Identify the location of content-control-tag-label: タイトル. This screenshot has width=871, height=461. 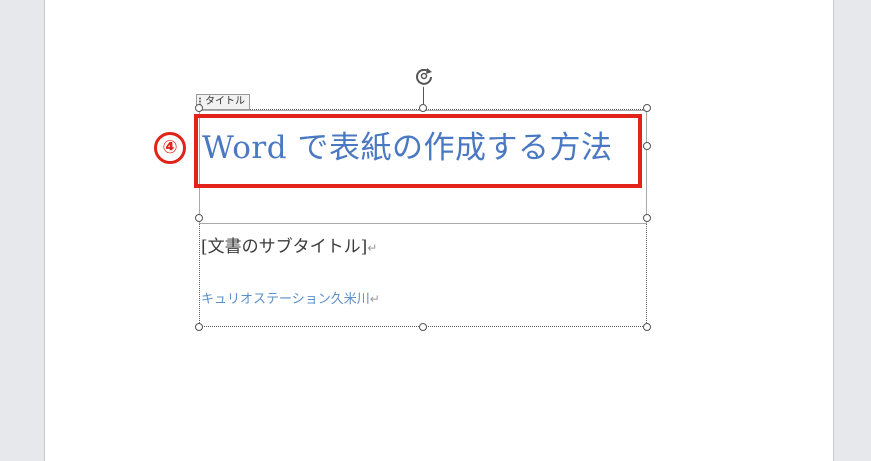
(225, 101).